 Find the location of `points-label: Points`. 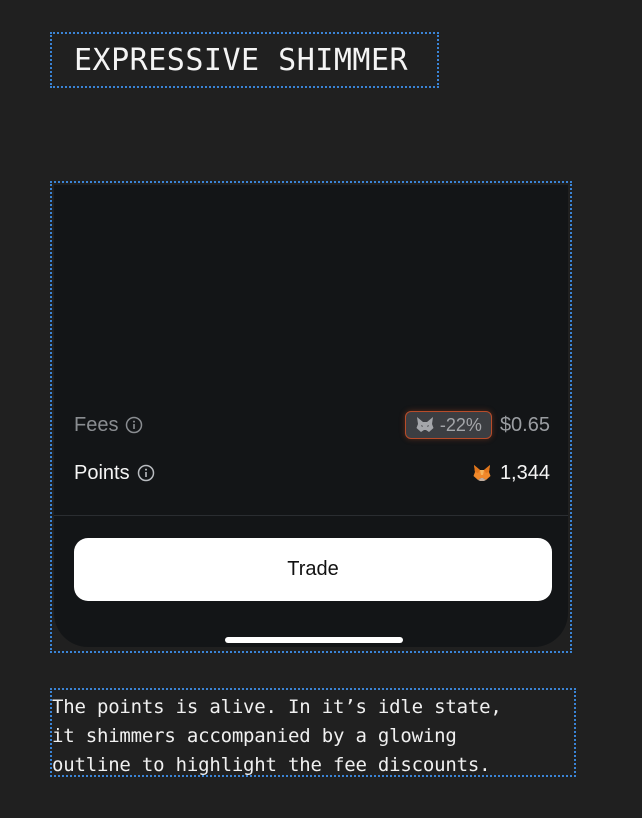

points-label: Points is located at coordinates (102, 472).